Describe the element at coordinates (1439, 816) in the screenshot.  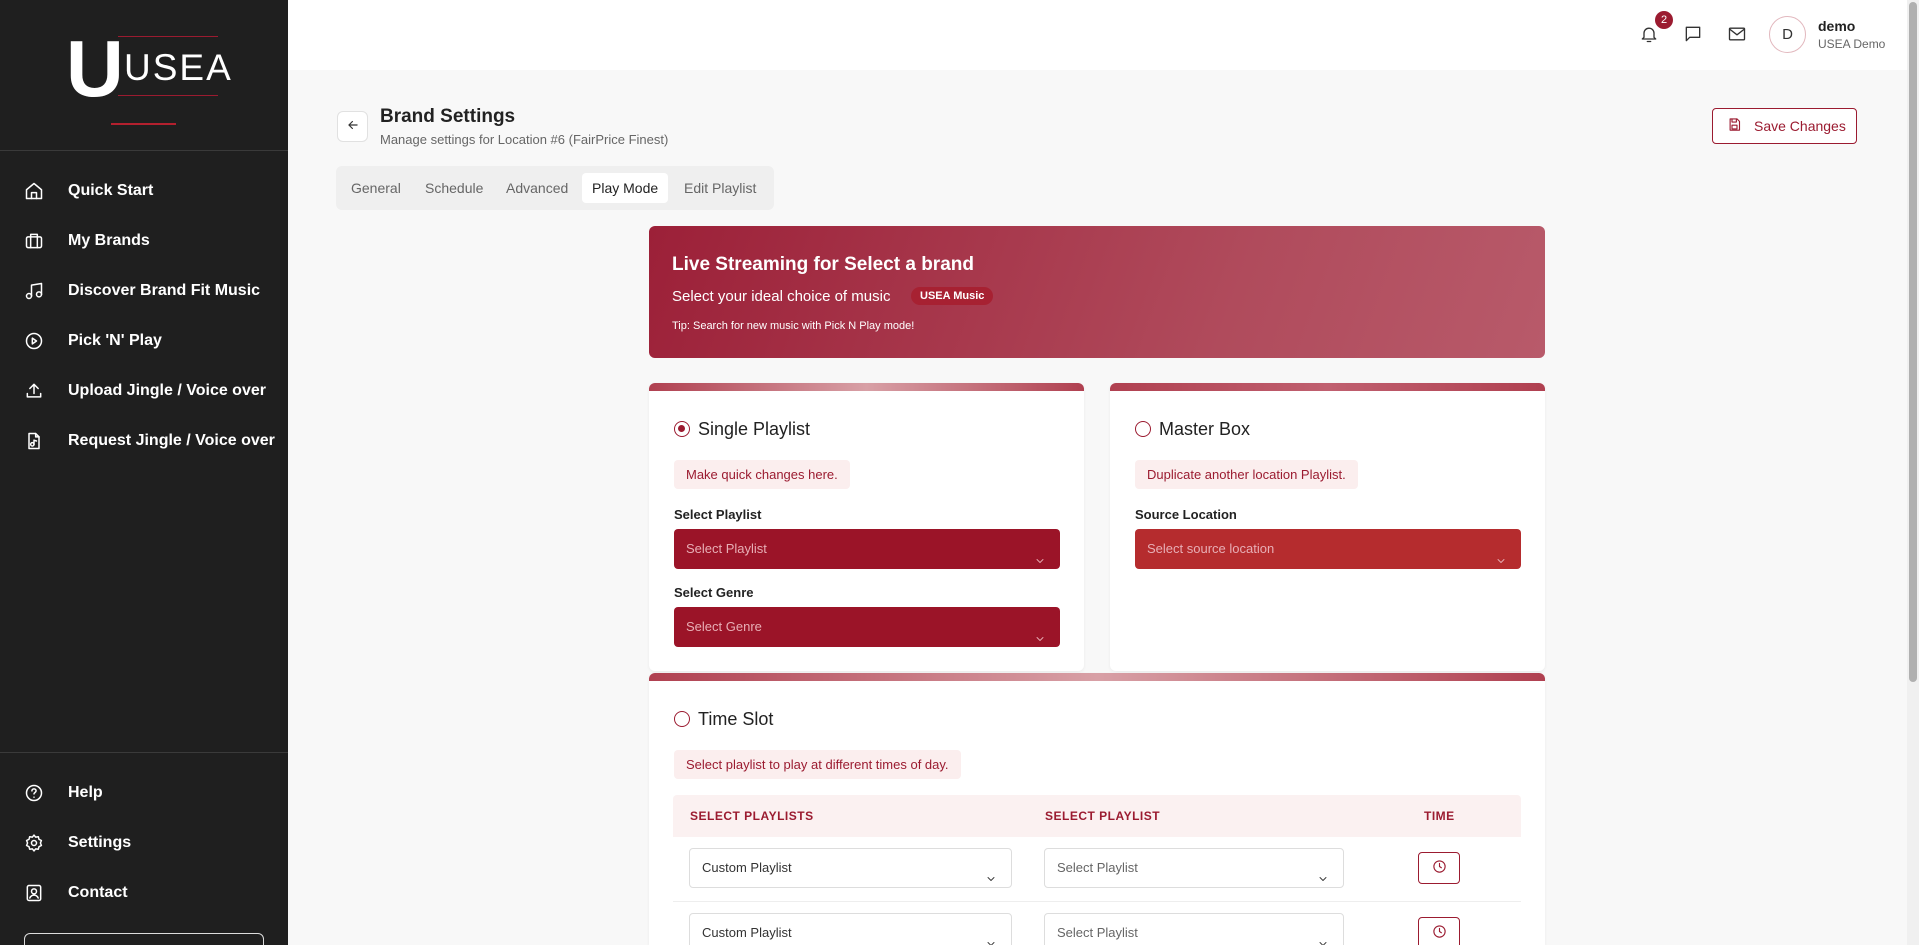
I see `column-header: TIME` at that location.